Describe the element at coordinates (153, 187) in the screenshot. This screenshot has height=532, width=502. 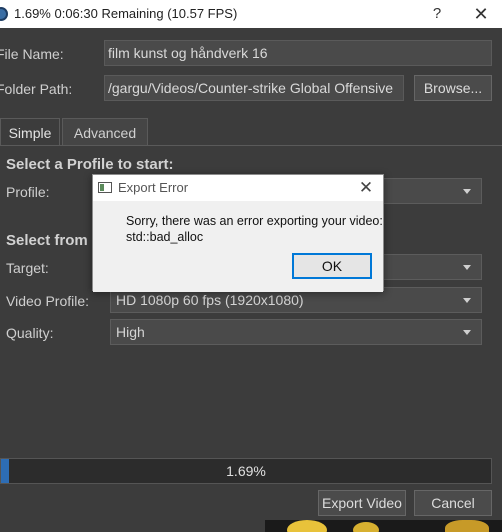
I see `dialog-title: Export Error` at that location.